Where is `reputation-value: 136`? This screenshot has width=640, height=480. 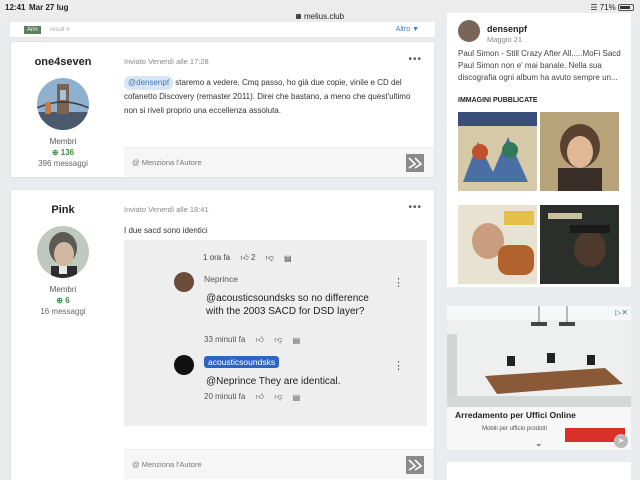 reputation-value: 136 is located at coordinates (67, 152).